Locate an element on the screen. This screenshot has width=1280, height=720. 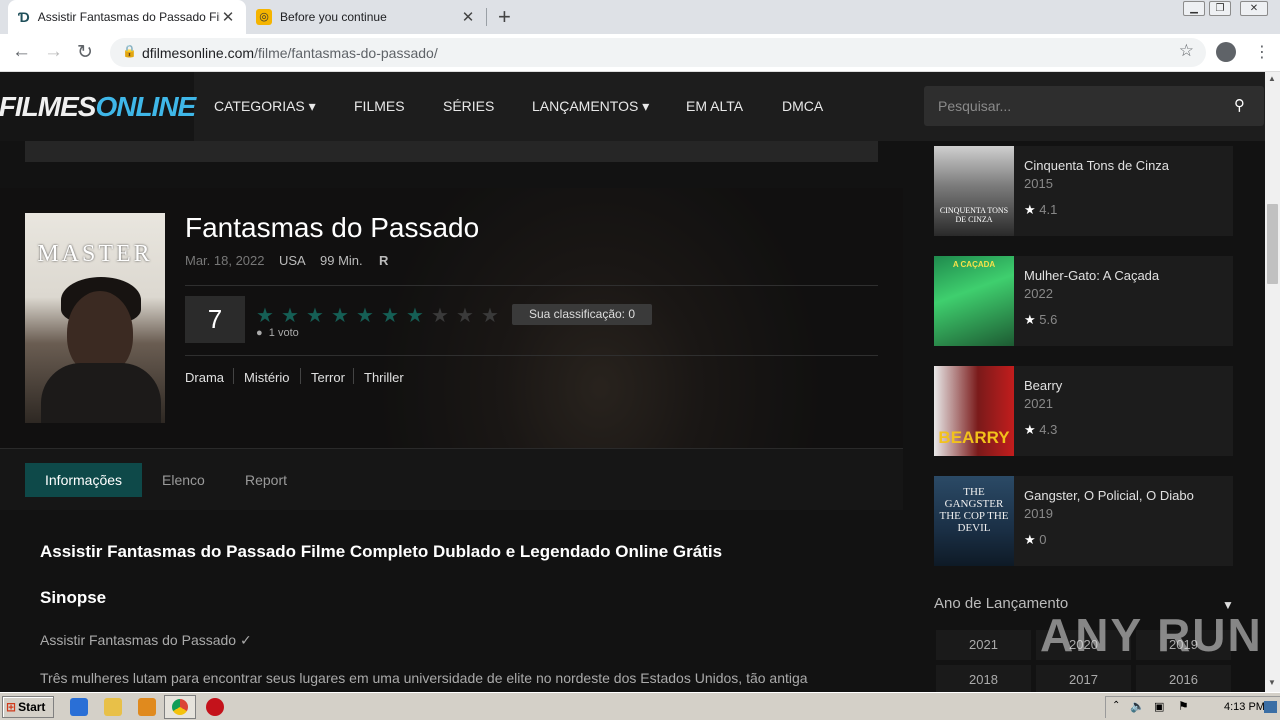
anyrun-watermark: ANY RUN is located at coordinates (1151, 635).